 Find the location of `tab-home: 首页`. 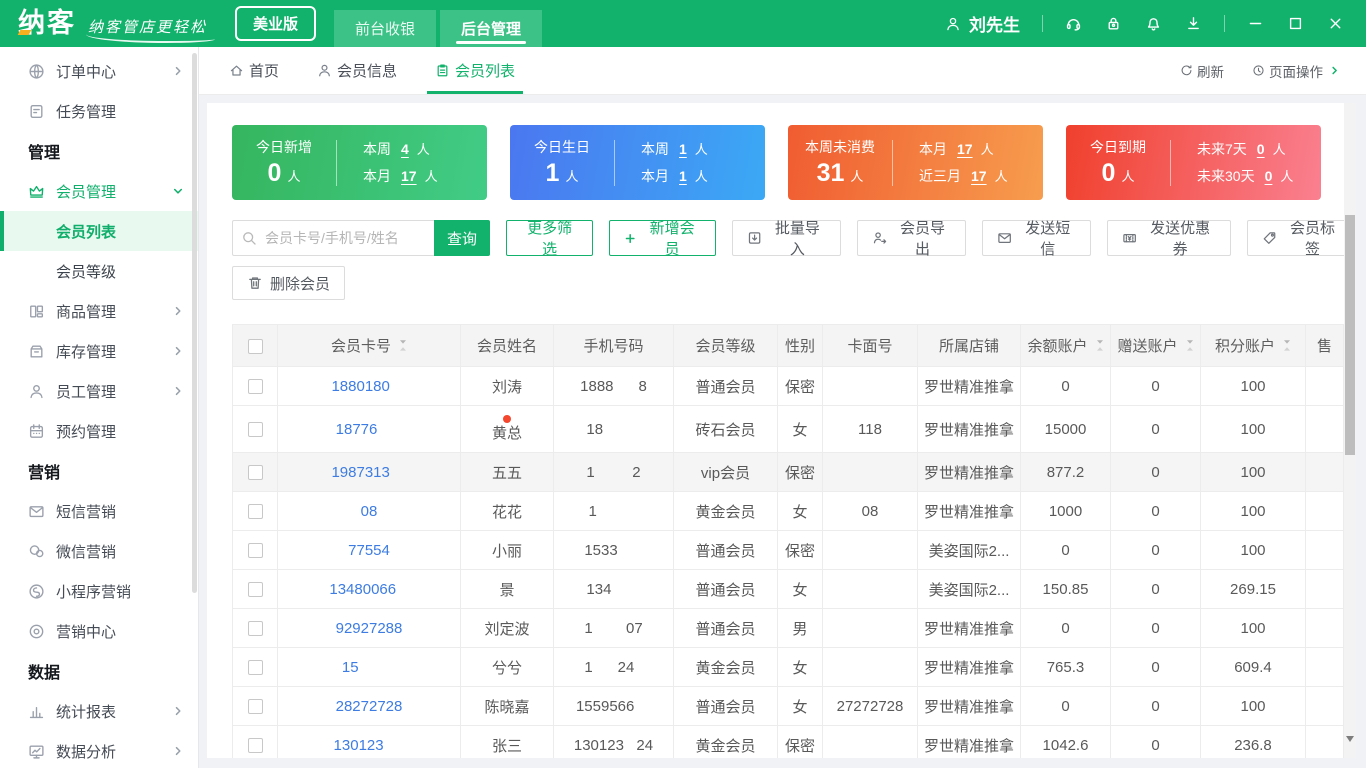

tab-home: 首页 is located at coordinates (254, 70).